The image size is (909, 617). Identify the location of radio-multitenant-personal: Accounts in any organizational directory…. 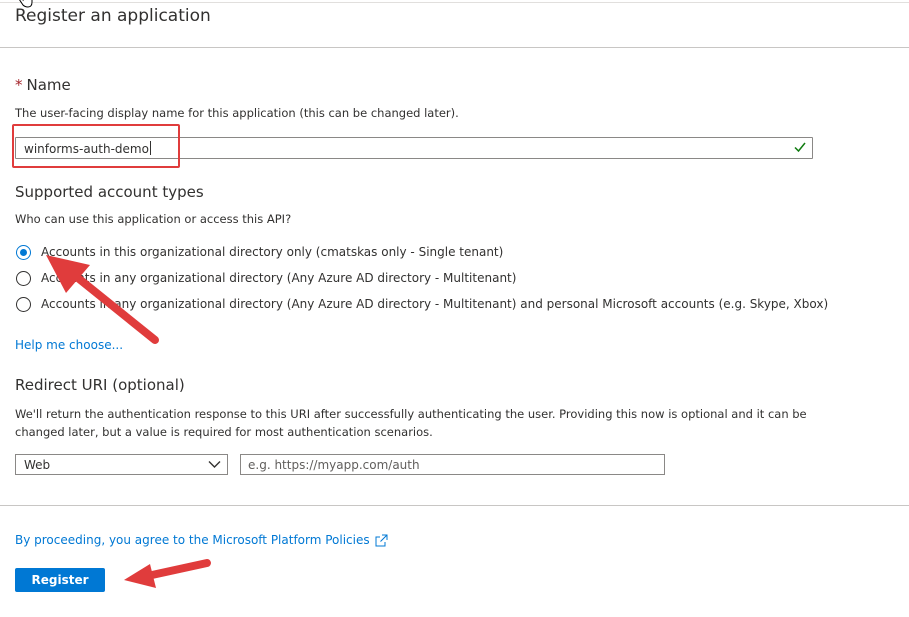
(422, 304).